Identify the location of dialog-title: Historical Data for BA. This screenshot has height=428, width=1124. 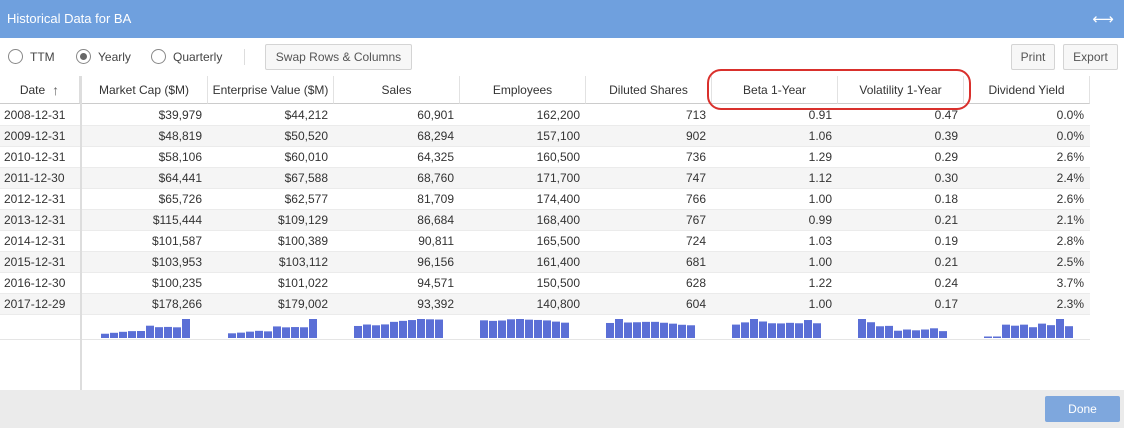
(69, 18).